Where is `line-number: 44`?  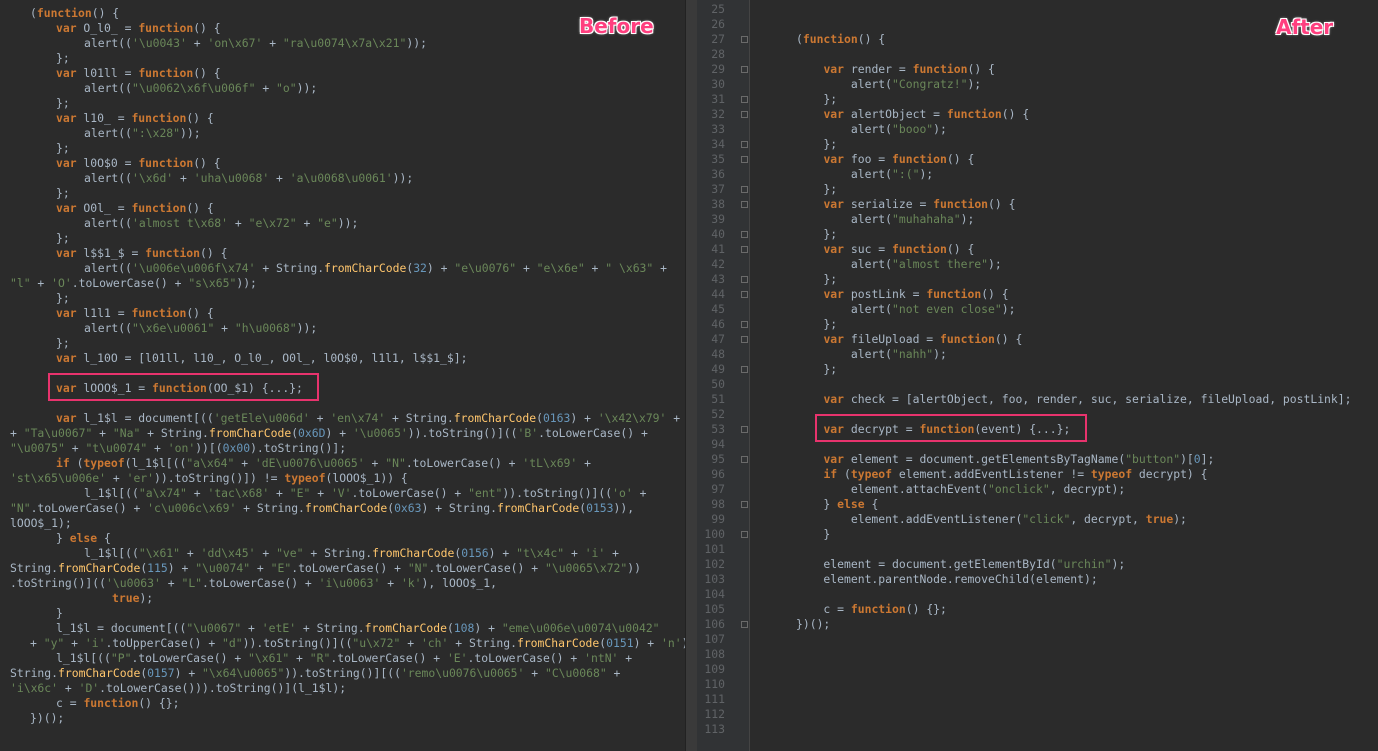 line-number: 44 is located at coordinates (718, 294).